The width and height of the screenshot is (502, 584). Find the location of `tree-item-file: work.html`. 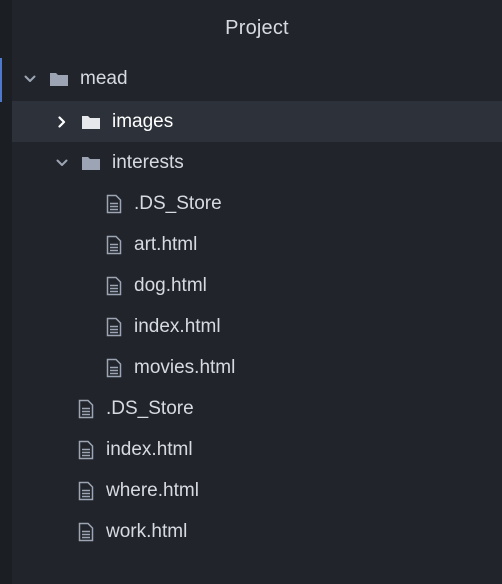

tree-item-file: work.html is located at coordinates (257, 531).